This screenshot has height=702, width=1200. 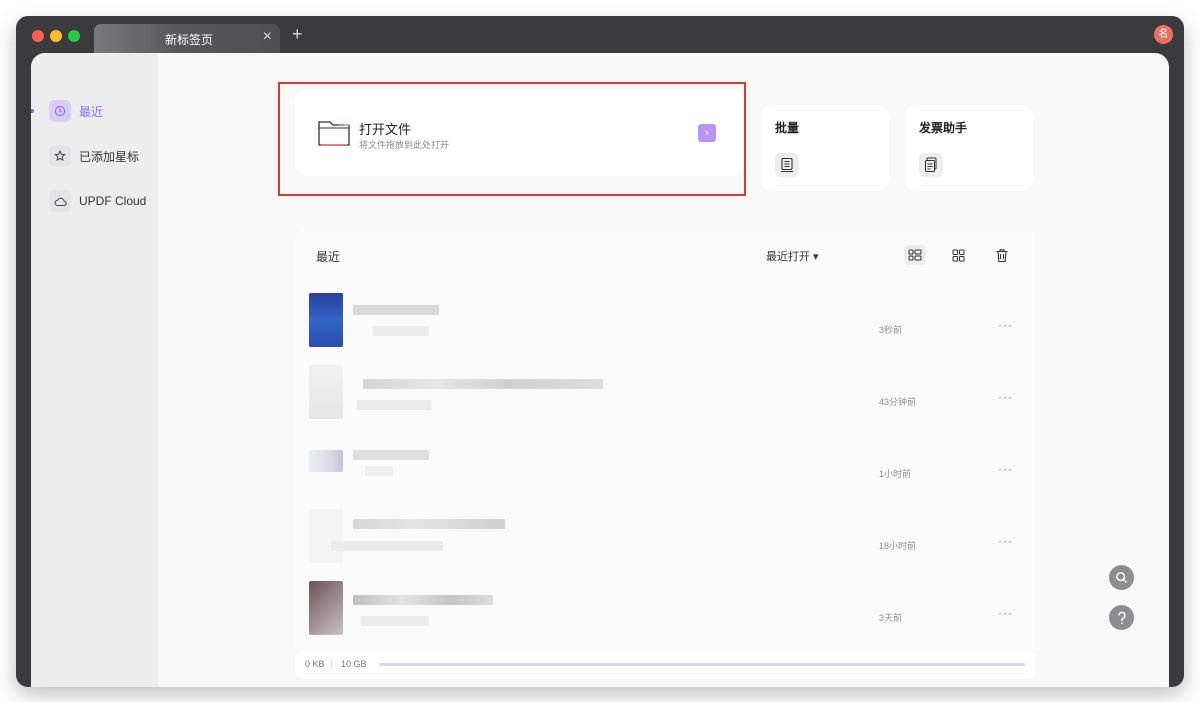 What do you see at coordinates (404, 145) in the screenshot?
I see `open-file-subtitle: 将文件拖放到此处打开` at bounding box center [404, 145].